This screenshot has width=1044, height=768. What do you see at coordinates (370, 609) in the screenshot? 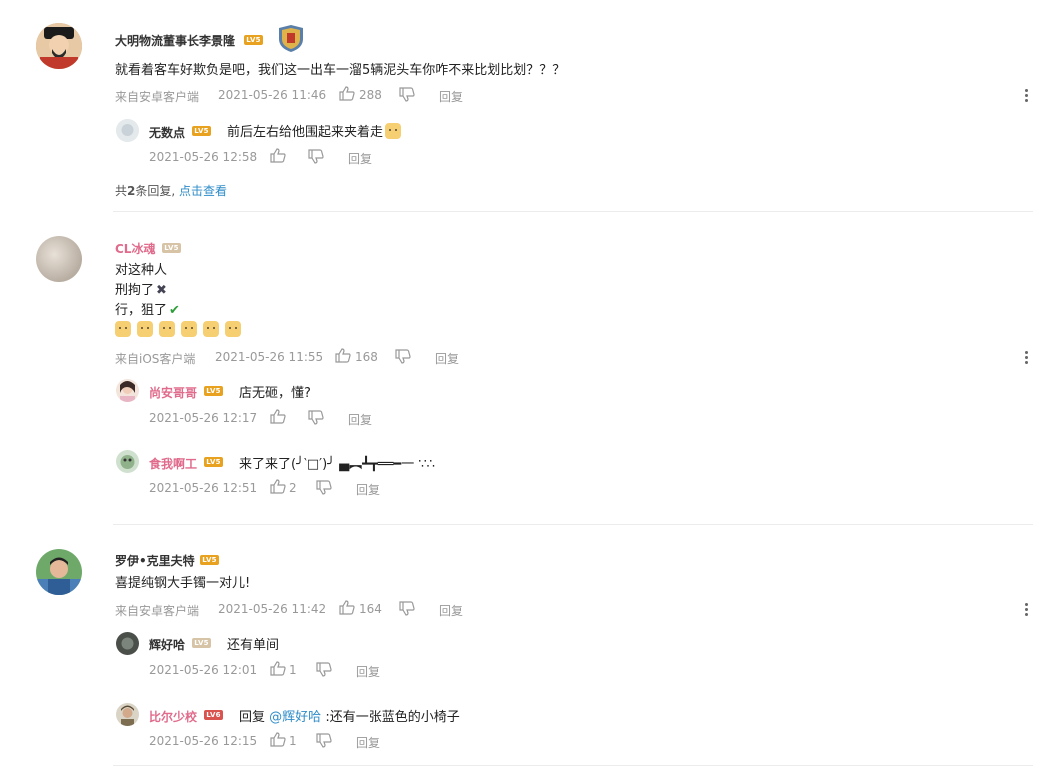
I see `like-count: 164` at bounding box center [370, 609].